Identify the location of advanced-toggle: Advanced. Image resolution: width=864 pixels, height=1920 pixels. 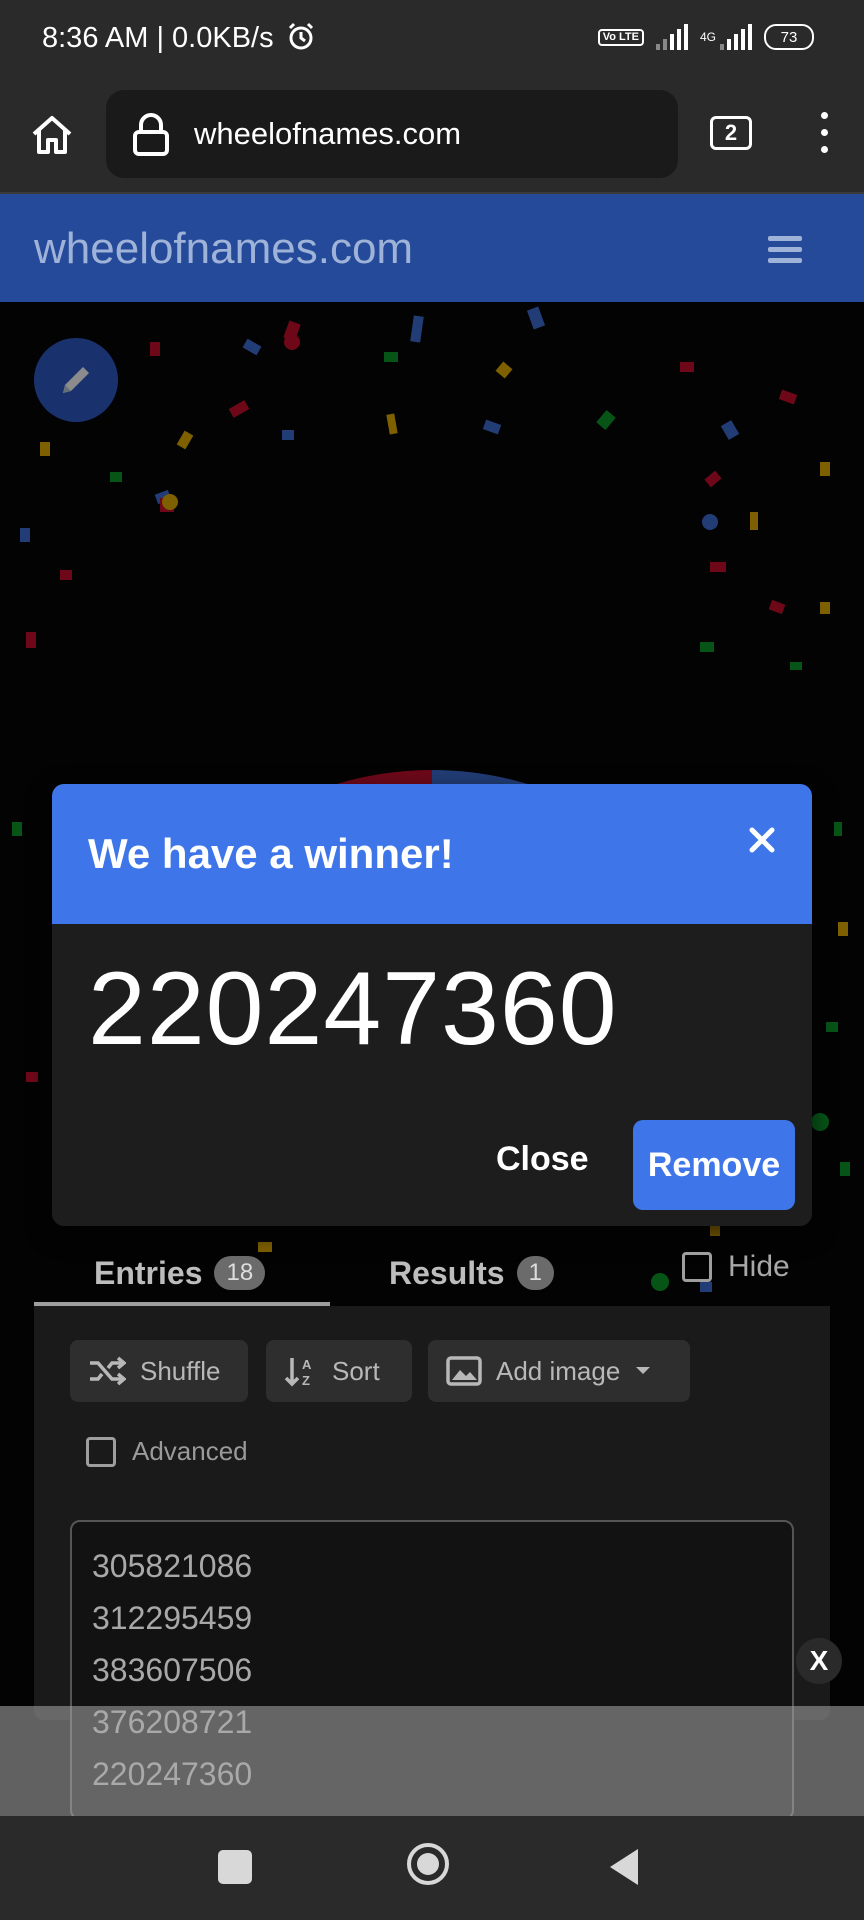
(167, 1451).